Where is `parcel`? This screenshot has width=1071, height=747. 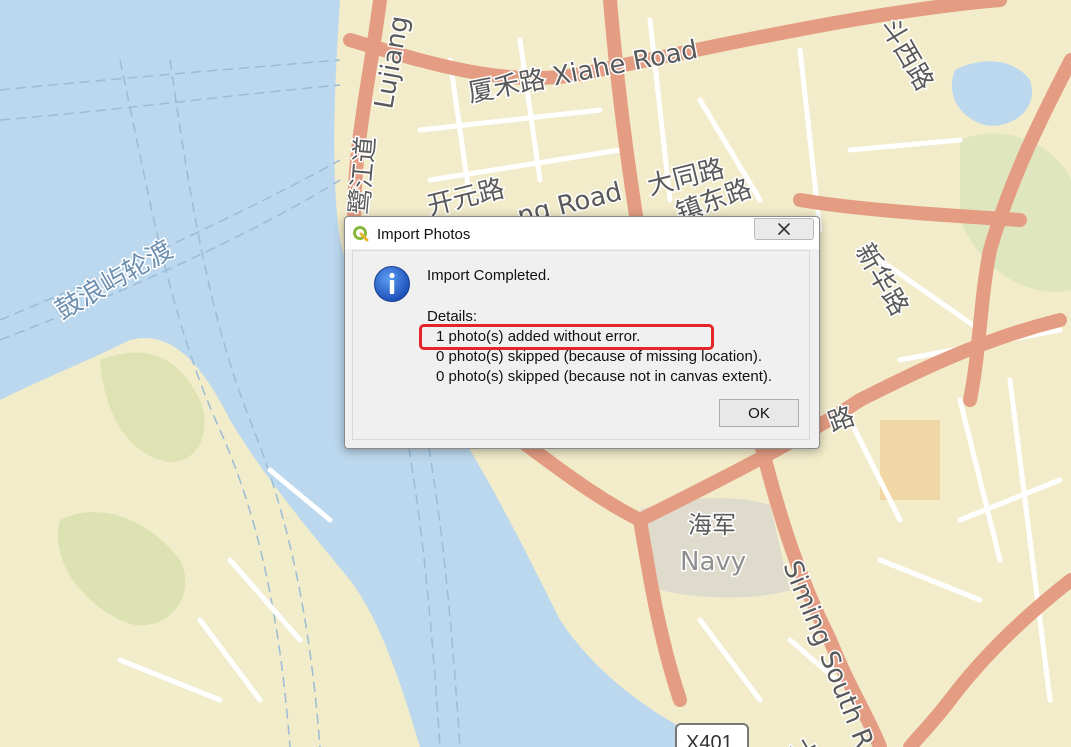 parcel is located at coordinates (910, 460).